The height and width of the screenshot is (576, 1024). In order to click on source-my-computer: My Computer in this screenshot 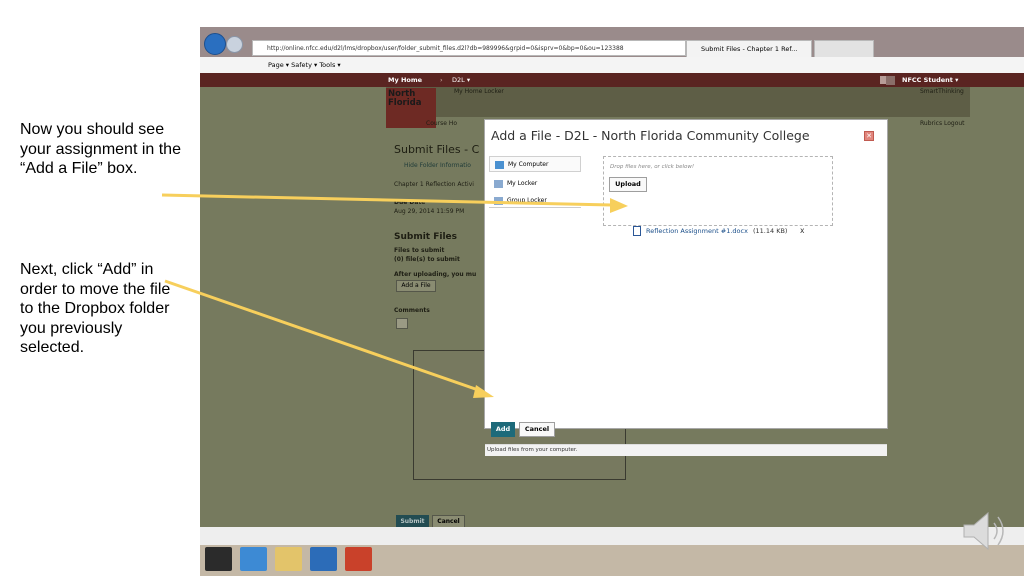, I will do `click(535, 164)`.